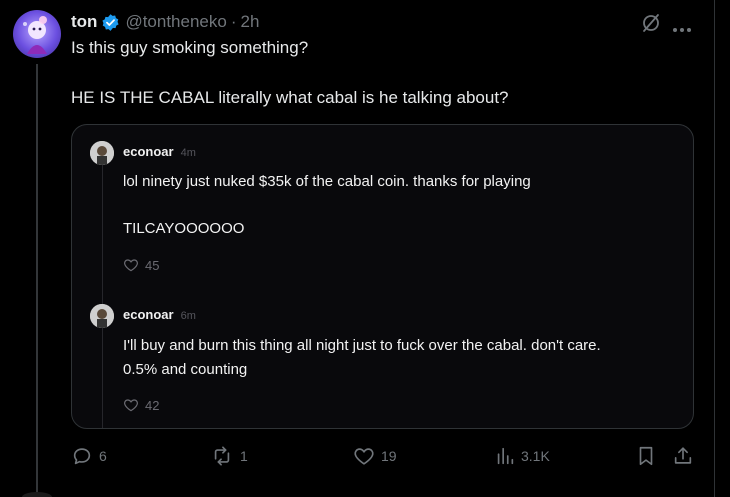 This screenshot has width=730, height=497. Describe the element at coordinates (110, 22) in the screenshot. I see `verified-badge-icon` at that location.